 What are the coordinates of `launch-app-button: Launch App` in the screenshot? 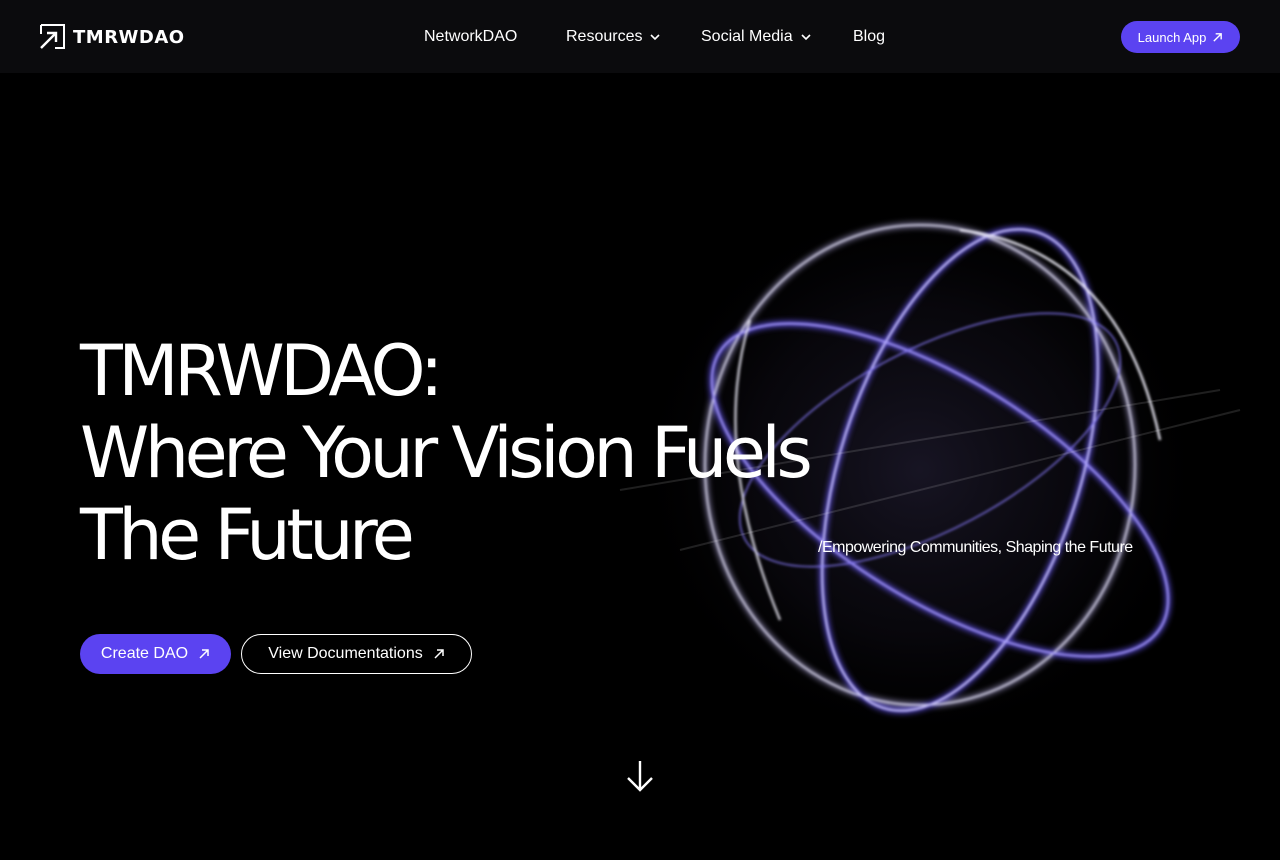 It's located at (1180, 37).